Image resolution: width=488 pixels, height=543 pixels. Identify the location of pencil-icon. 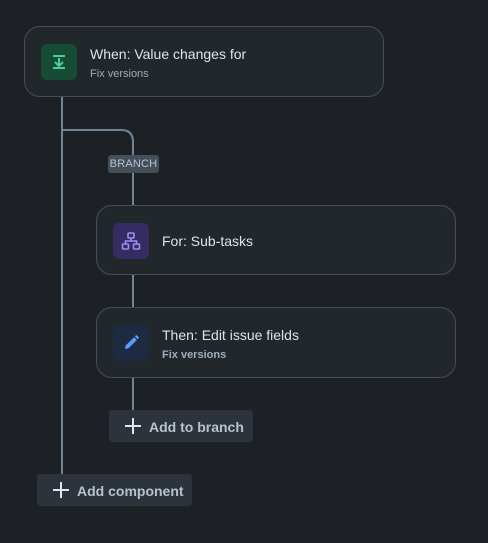
(132, 342).